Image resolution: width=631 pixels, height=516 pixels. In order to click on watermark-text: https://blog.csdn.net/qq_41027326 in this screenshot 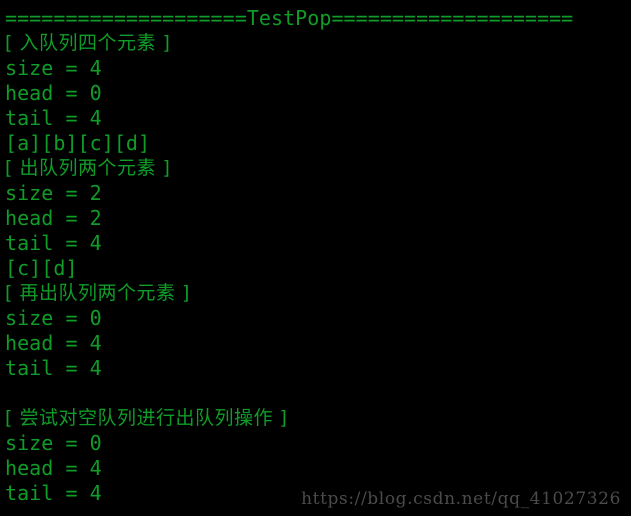, I will do `click(461, 499)`.